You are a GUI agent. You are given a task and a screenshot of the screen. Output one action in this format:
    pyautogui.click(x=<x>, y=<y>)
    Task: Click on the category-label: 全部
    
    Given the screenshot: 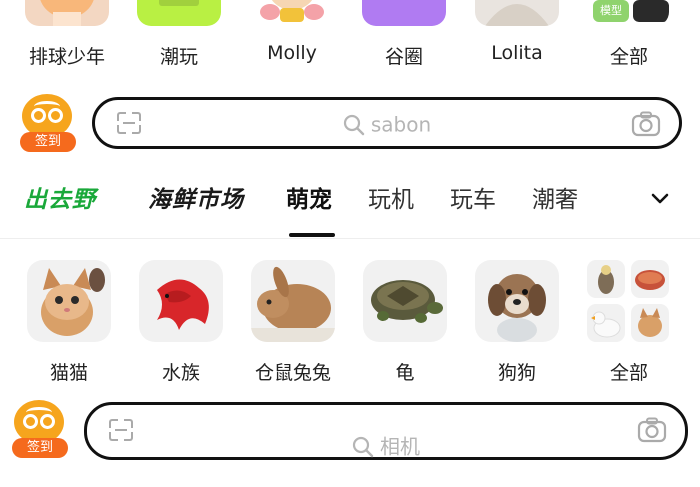 What is the action you would take?
    pyautogui.click(x=628, y=57)
    